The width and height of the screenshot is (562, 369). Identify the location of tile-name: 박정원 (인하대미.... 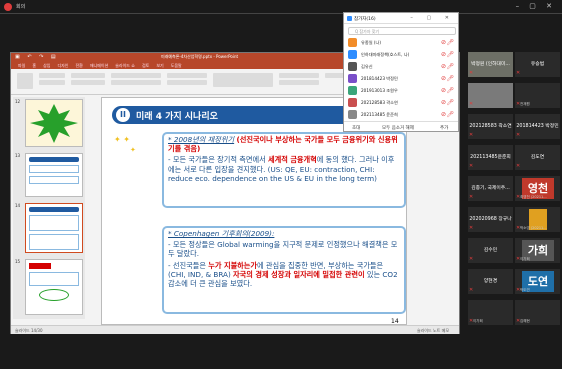
(490, 64).